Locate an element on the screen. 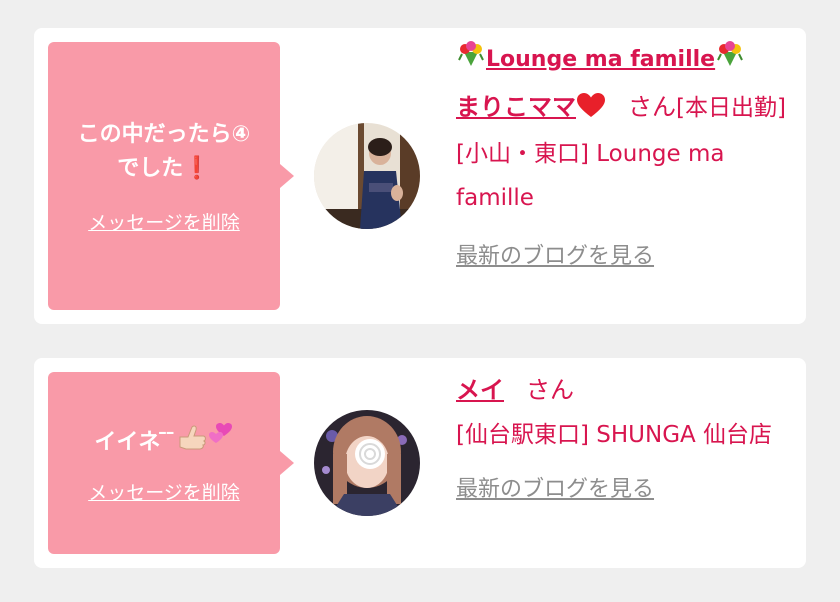 This screenshot has width=840, height=602. message-text: この中だったら④ でした❗ is located at coordinates (164, 152).